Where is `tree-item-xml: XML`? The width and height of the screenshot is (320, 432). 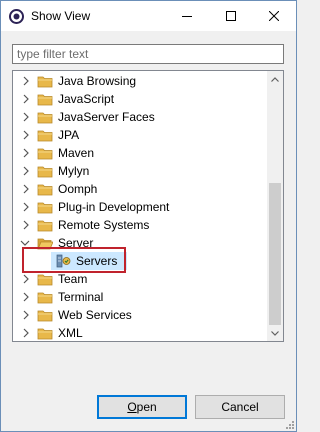 tree-item-xml: XML is located at coordinates (140, 332).